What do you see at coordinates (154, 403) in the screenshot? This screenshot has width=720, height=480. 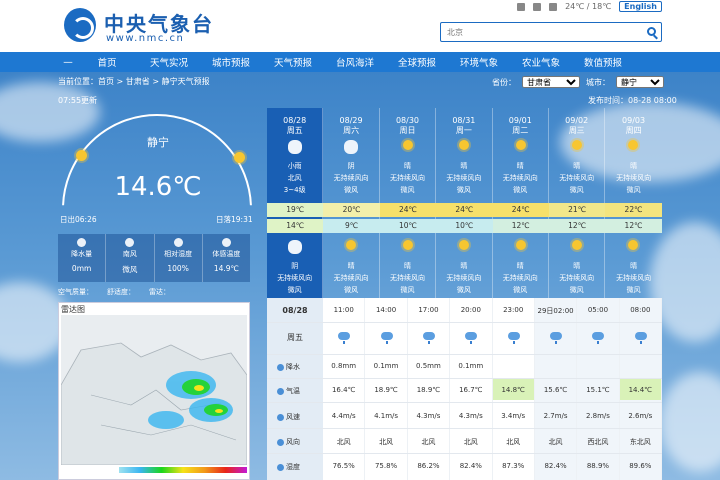 I see `radar-map-image` at bounding box center [154, 403].